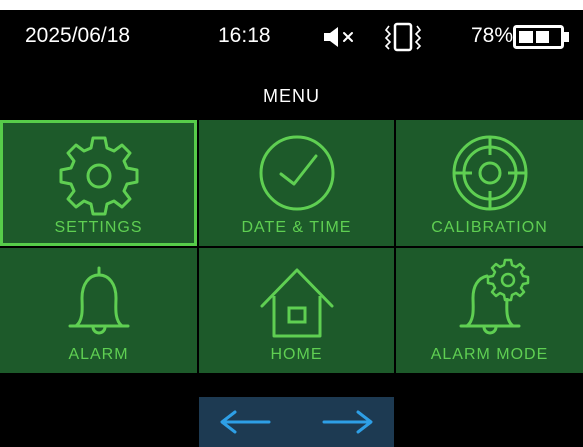 The image size is (583, 447). What do you see at coordinates (296, 422) in the screenshot?
I see `nav-bar` at bounding box center [296, 422].